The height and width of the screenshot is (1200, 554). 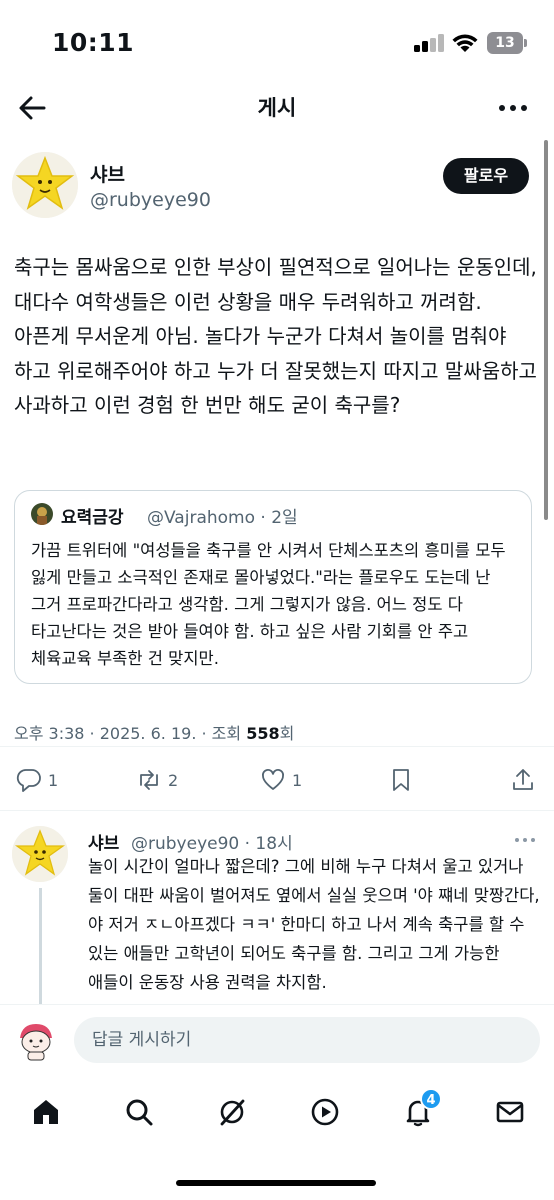 I want to click on tab-grok, so click(x=232, y=1112).